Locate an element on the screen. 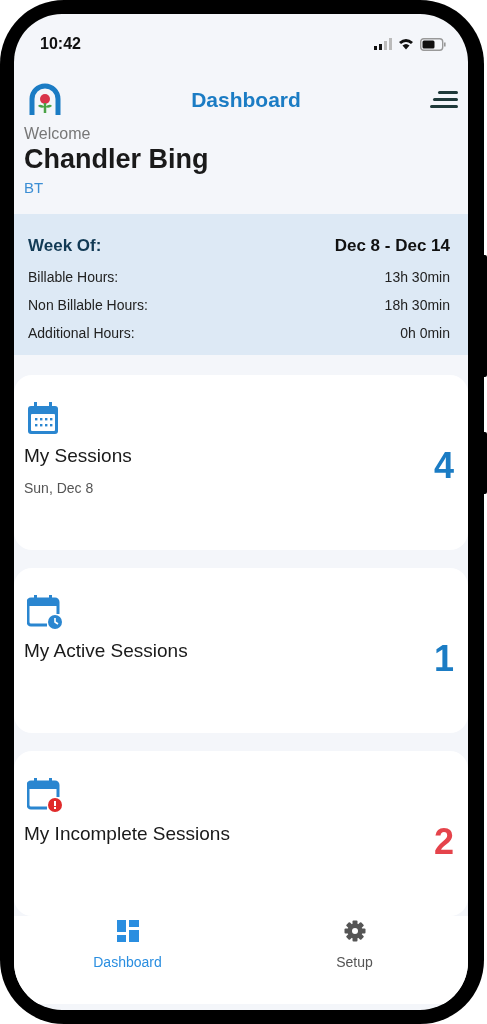 The image size is (487, 1024). hours-label: Billable Hours: is located at coordinates (73, 277).